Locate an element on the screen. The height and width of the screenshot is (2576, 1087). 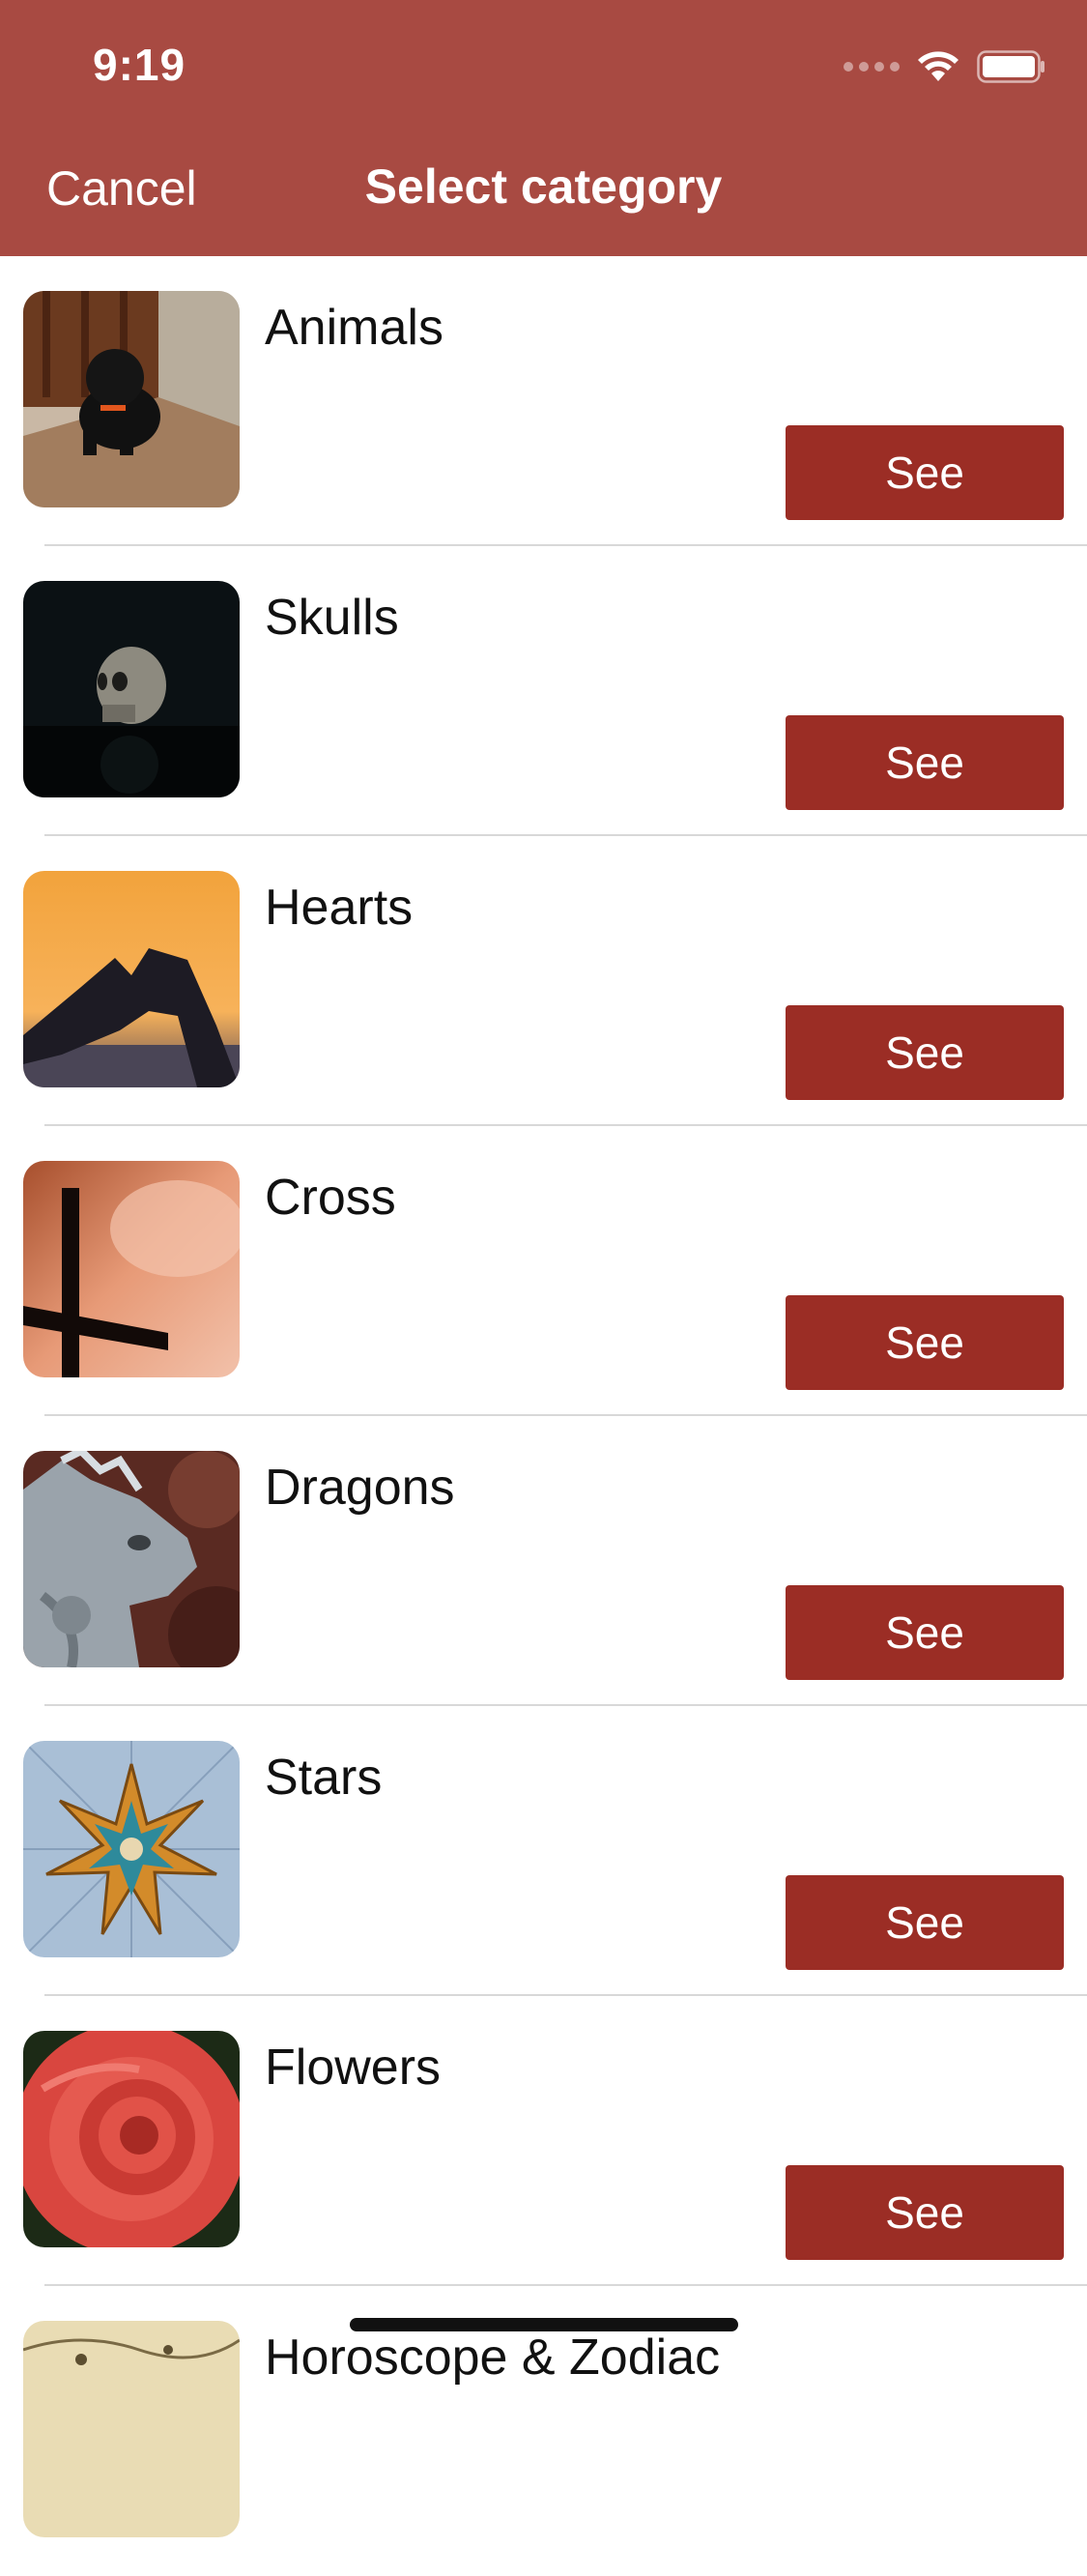
status-time: 9:19 is located at coordinates (139, 65).